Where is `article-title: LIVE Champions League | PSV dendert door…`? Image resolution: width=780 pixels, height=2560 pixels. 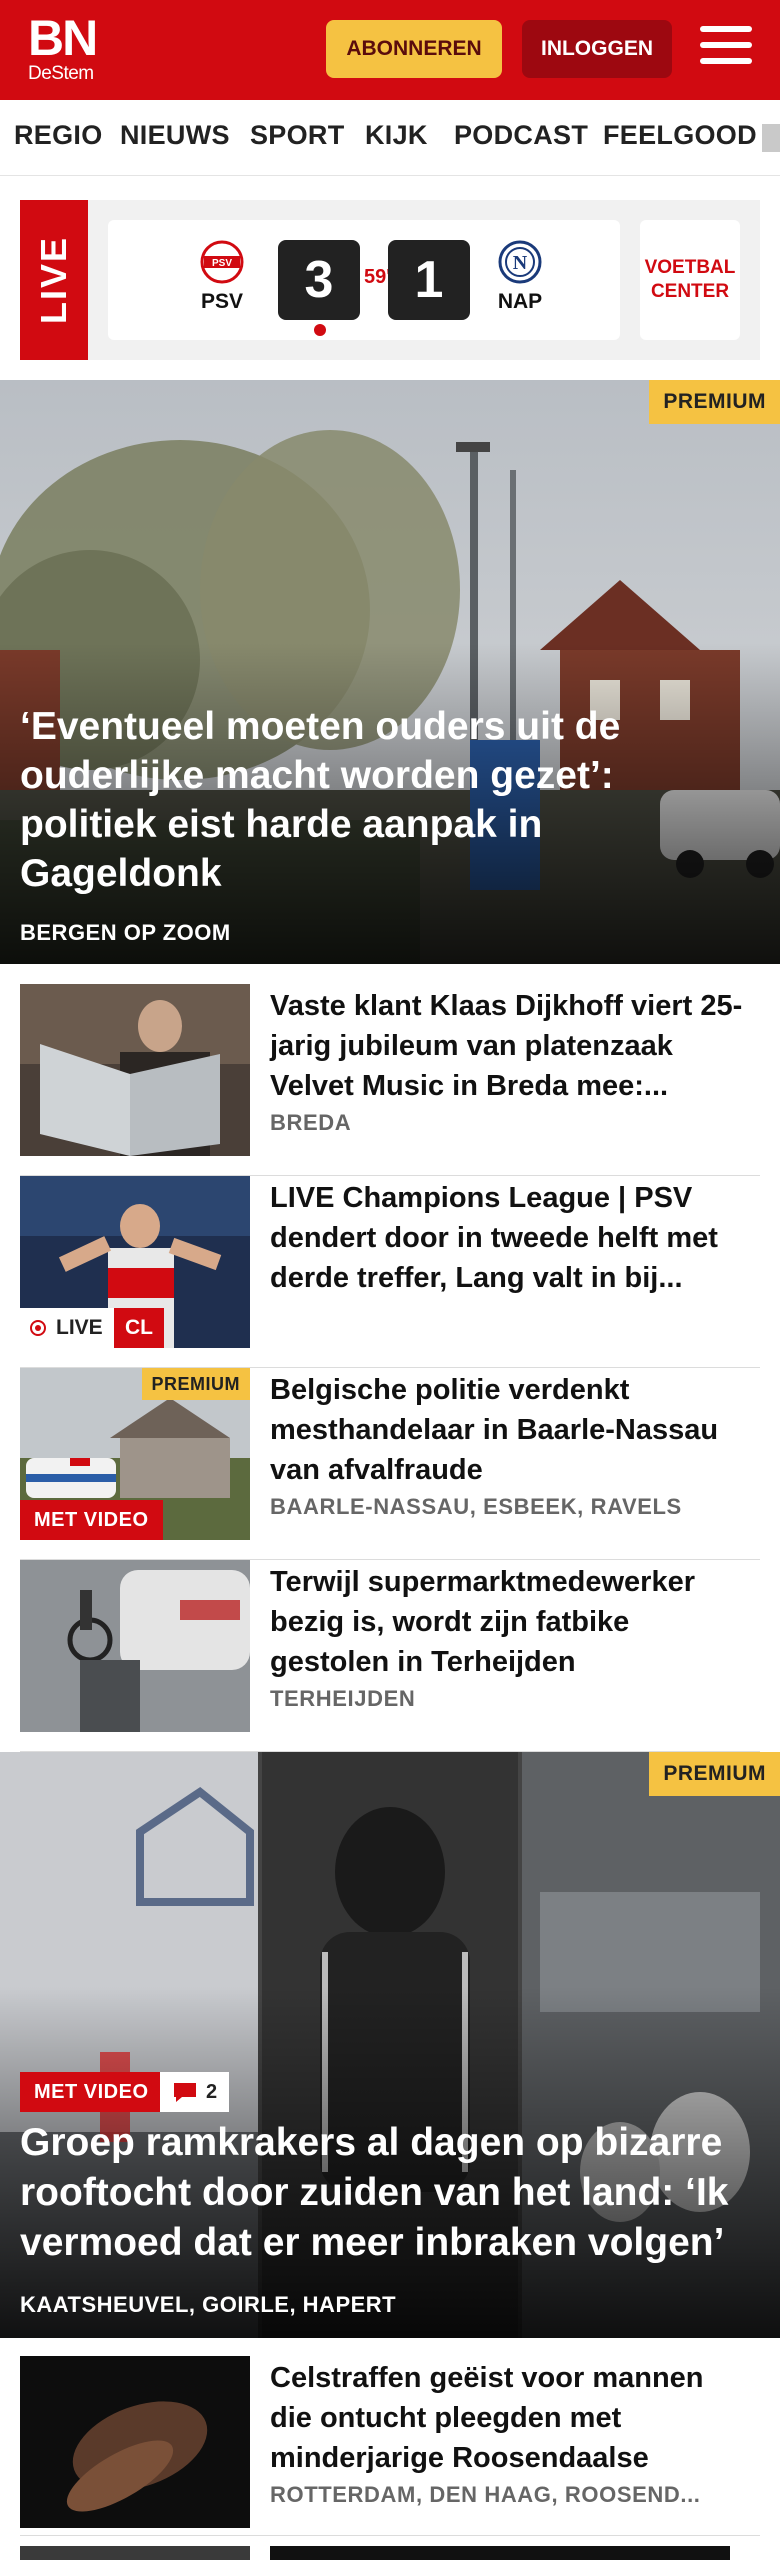
article-title: LIVE Champions League | PSV dendert door… is located at coordinates (510, 1238).